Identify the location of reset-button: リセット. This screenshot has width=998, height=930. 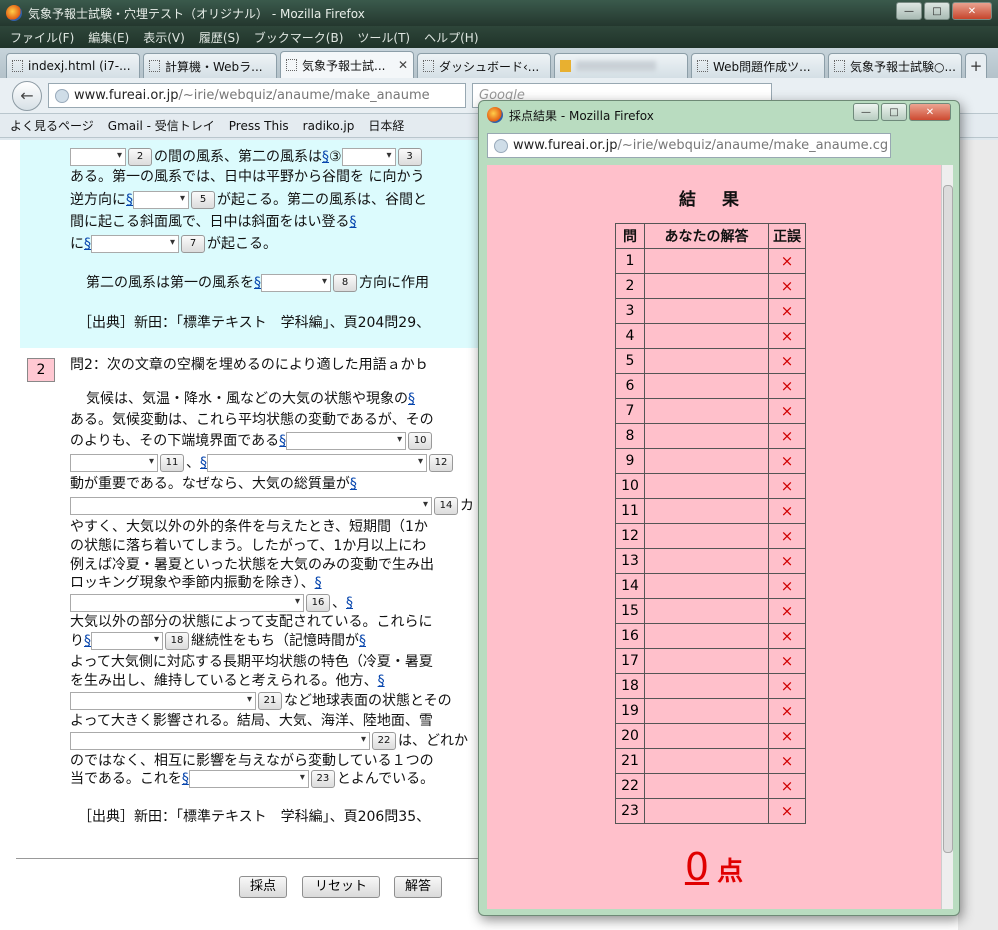
(341, 887).